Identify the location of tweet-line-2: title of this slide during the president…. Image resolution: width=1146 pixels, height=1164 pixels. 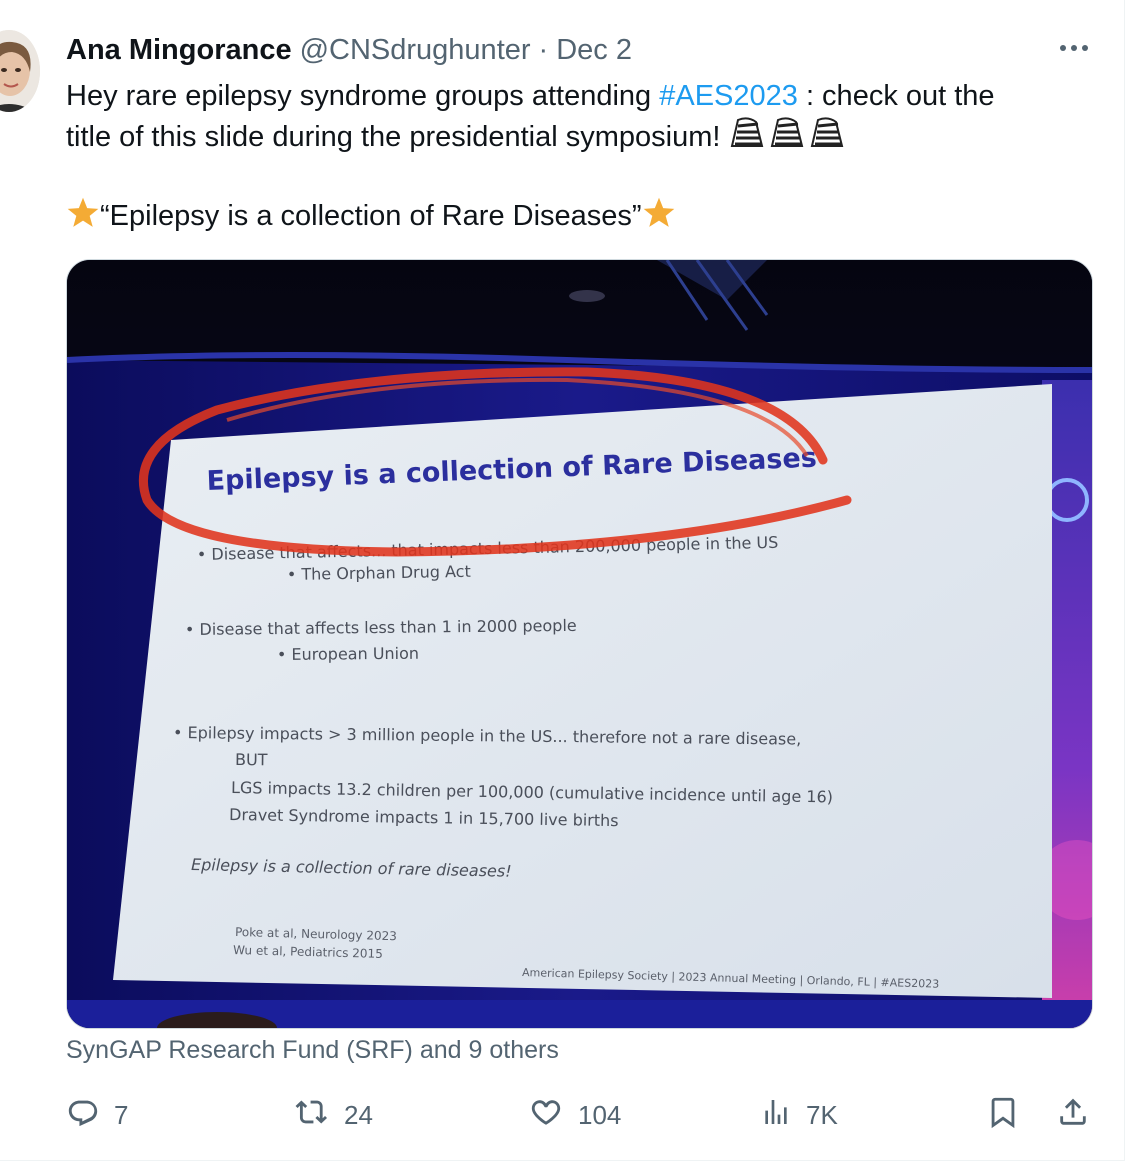
(571, 136).